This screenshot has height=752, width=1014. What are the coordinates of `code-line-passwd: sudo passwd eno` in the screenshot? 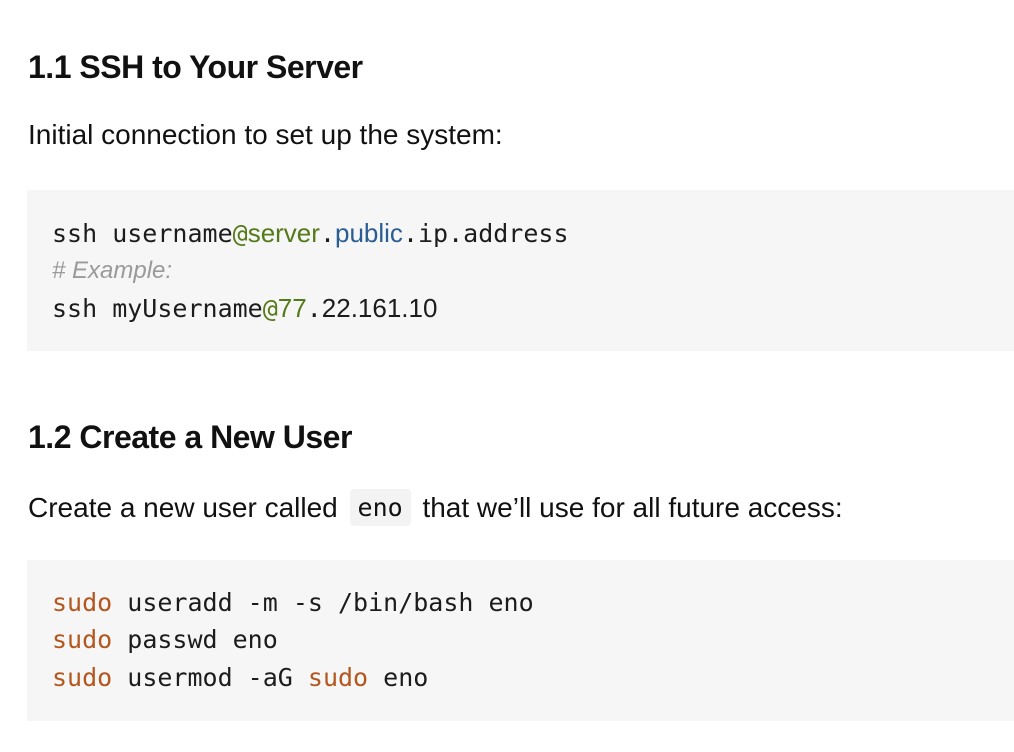 It's located at (165, 639).